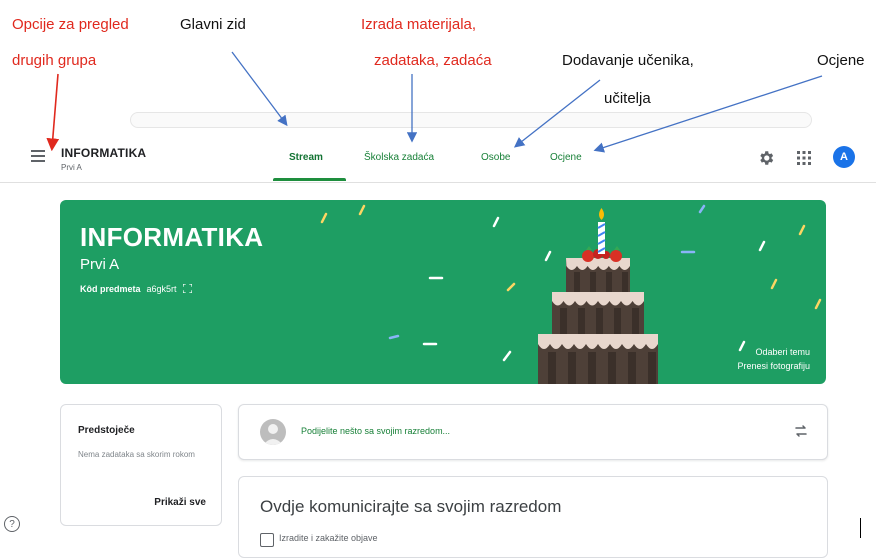  Describe the element at coordinates (801, 431) in the screenshot. I see `repost-icon` at that location.